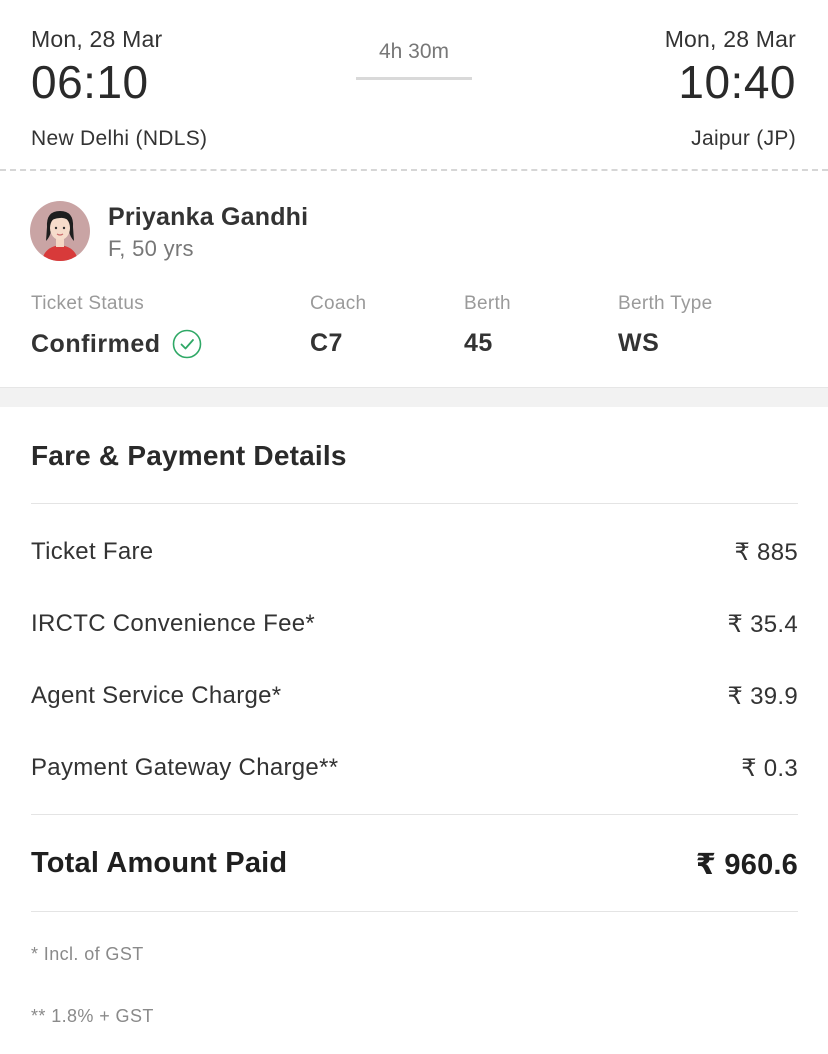 Image resolution: width=828 pixels, height=1054 pixels. I want to click on fare-row: Agent Service Charge* ₹ 39.9, so click(414, 696).